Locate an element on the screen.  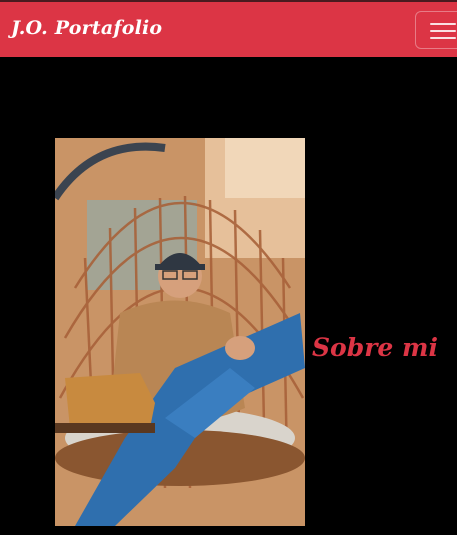
about-title: Sobre mi is located at coordinates (375, 347).